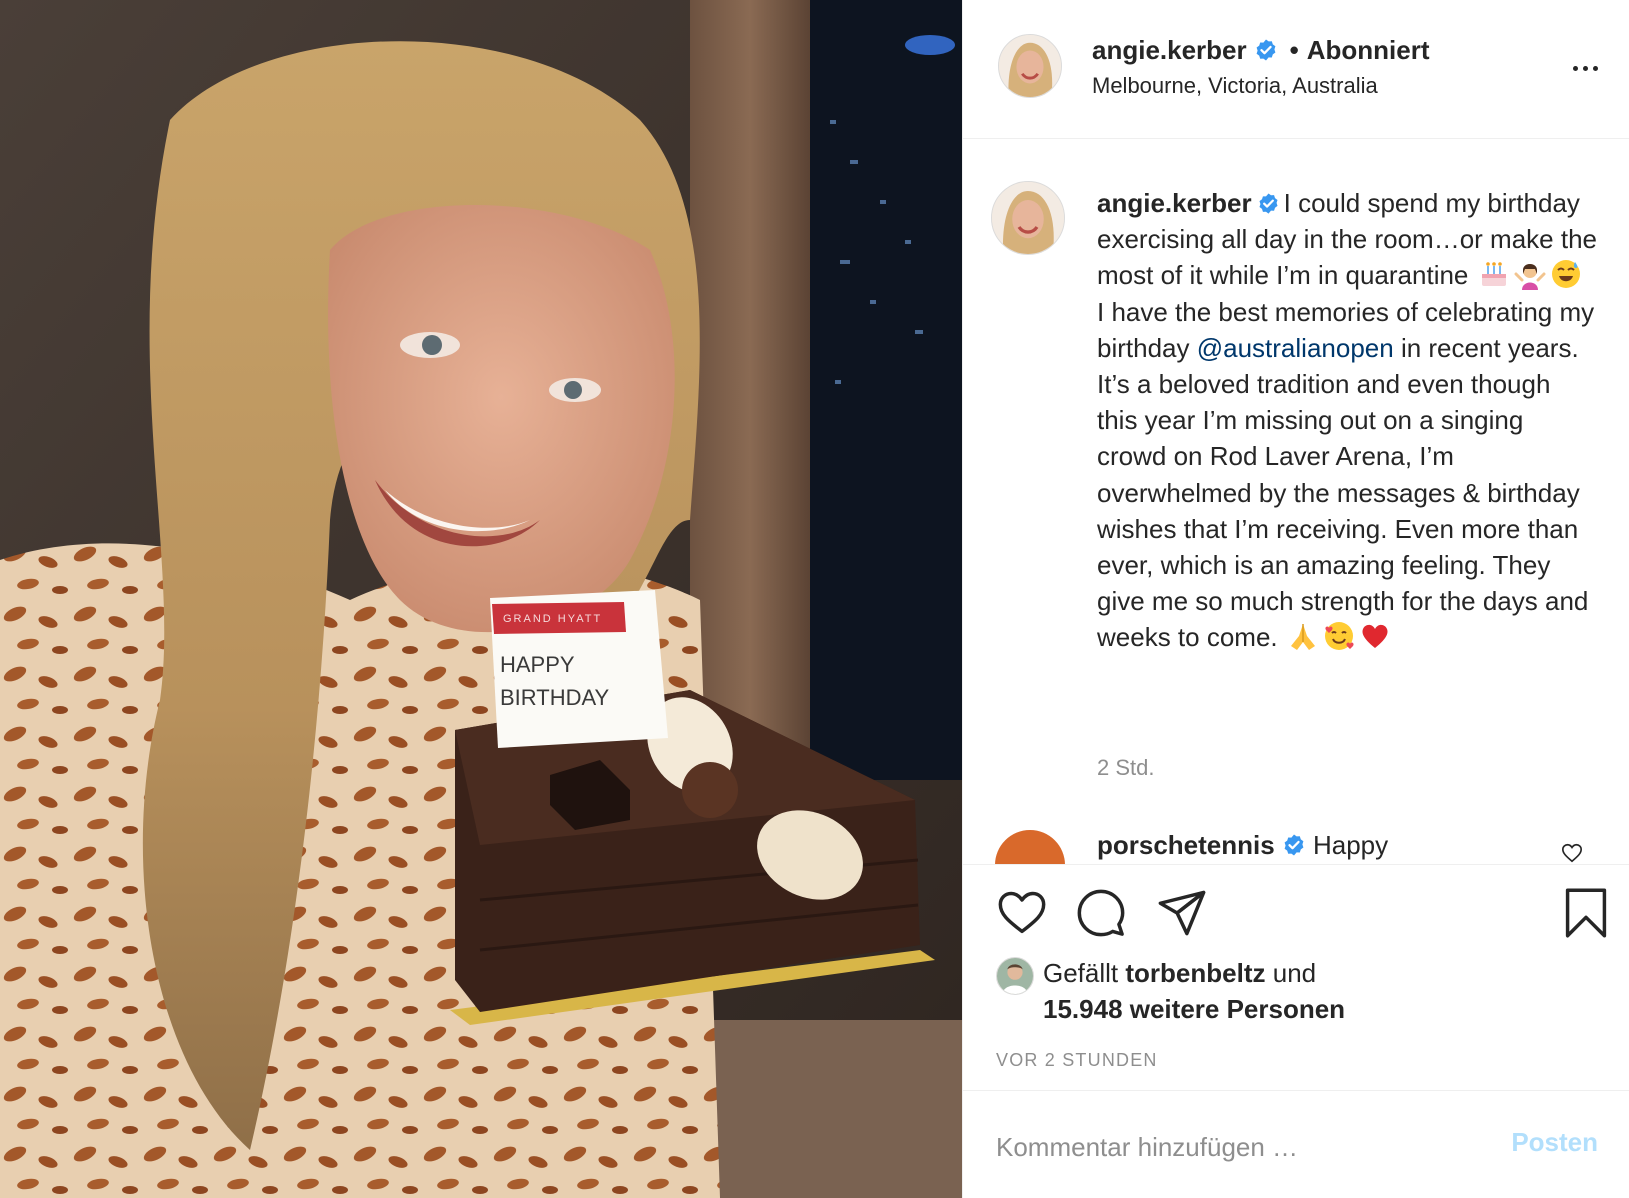 Image resolution: width=1629 pixels, height=1198 pixels. I want to click on commenter-username: porschetennis, so click(1186, 845).